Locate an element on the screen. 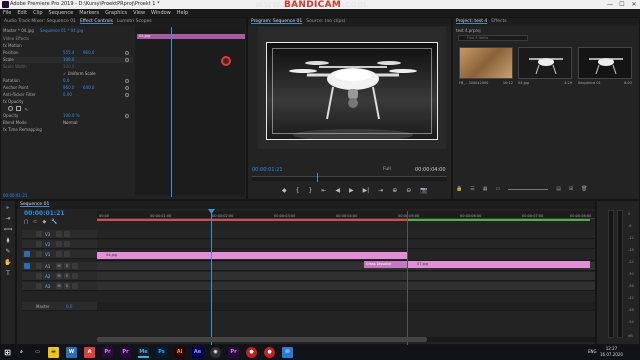  menu-sequence: Sequence is located at coordinates (61, 13).